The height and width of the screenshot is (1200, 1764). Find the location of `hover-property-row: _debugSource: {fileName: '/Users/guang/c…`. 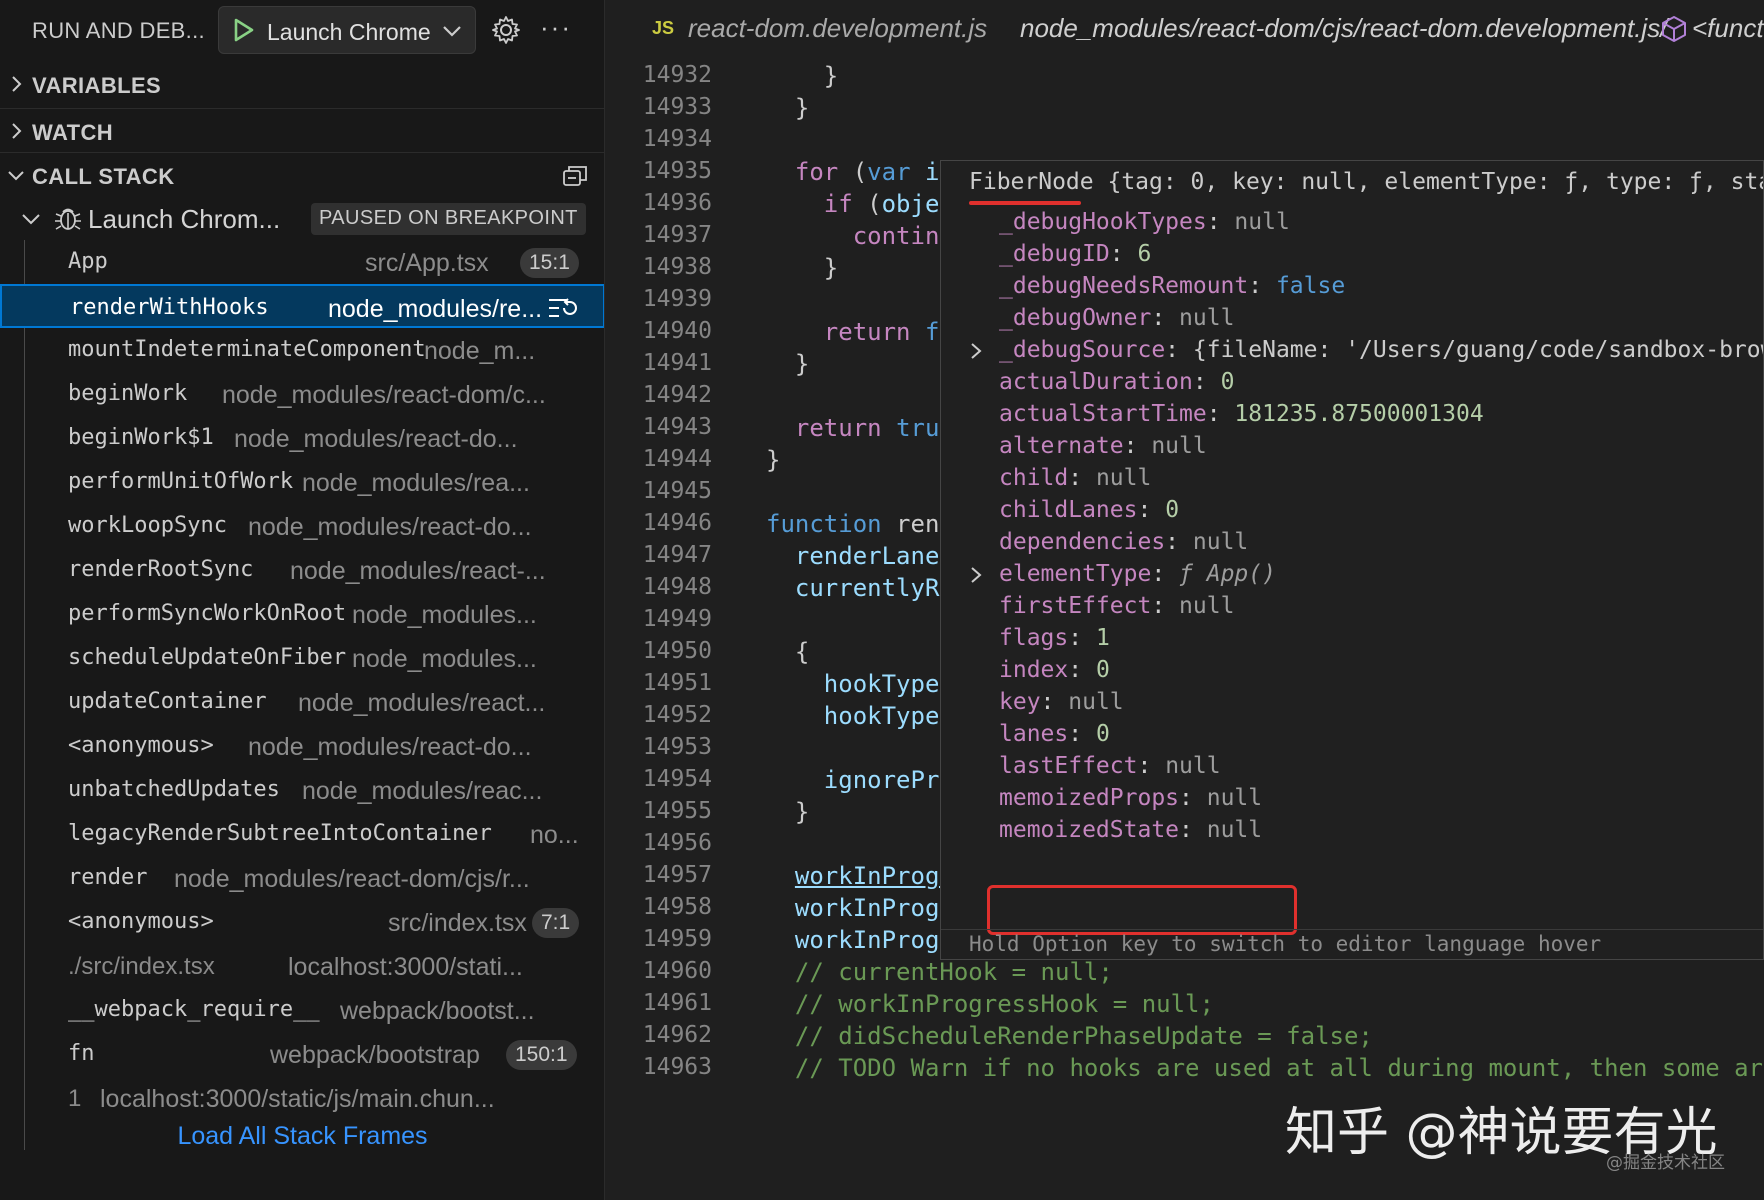

hover-property-row: _debugSource: {fileName: '/Users/guang/c… is located at coordinates (1352, 351).